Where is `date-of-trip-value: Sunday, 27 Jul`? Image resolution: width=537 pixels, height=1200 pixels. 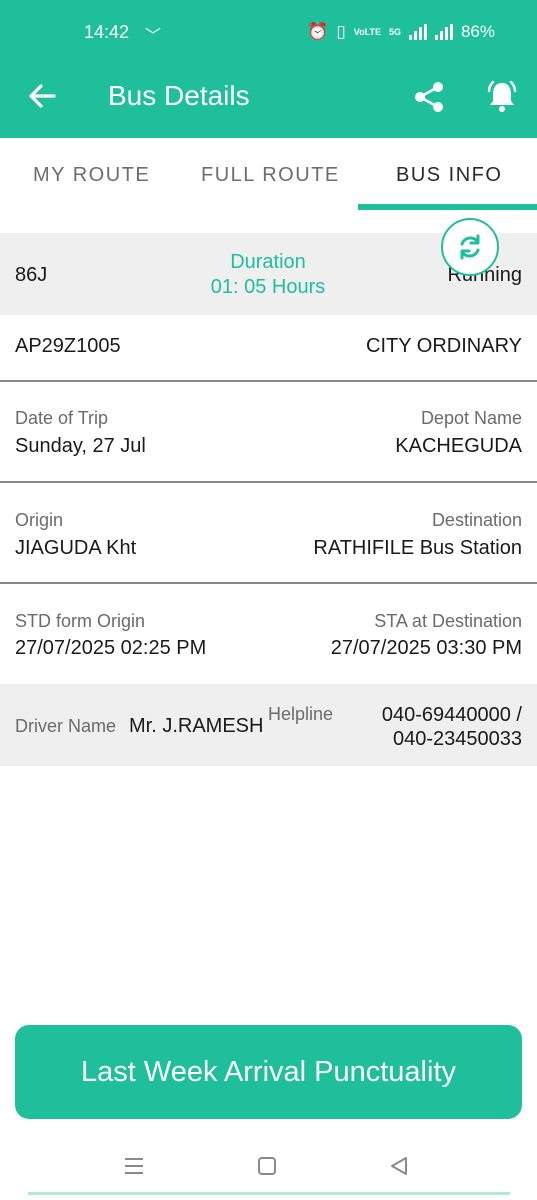
date-of-trip-value: Sunday, 27 Jul is located at coordinates (80, 446).